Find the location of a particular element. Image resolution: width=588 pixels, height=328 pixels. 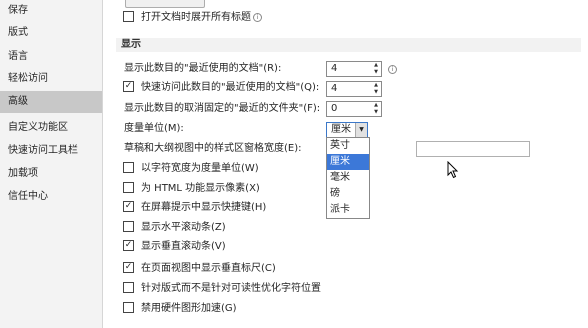

chevron-down-icon: ▼ is located at coordinates (361, 130).